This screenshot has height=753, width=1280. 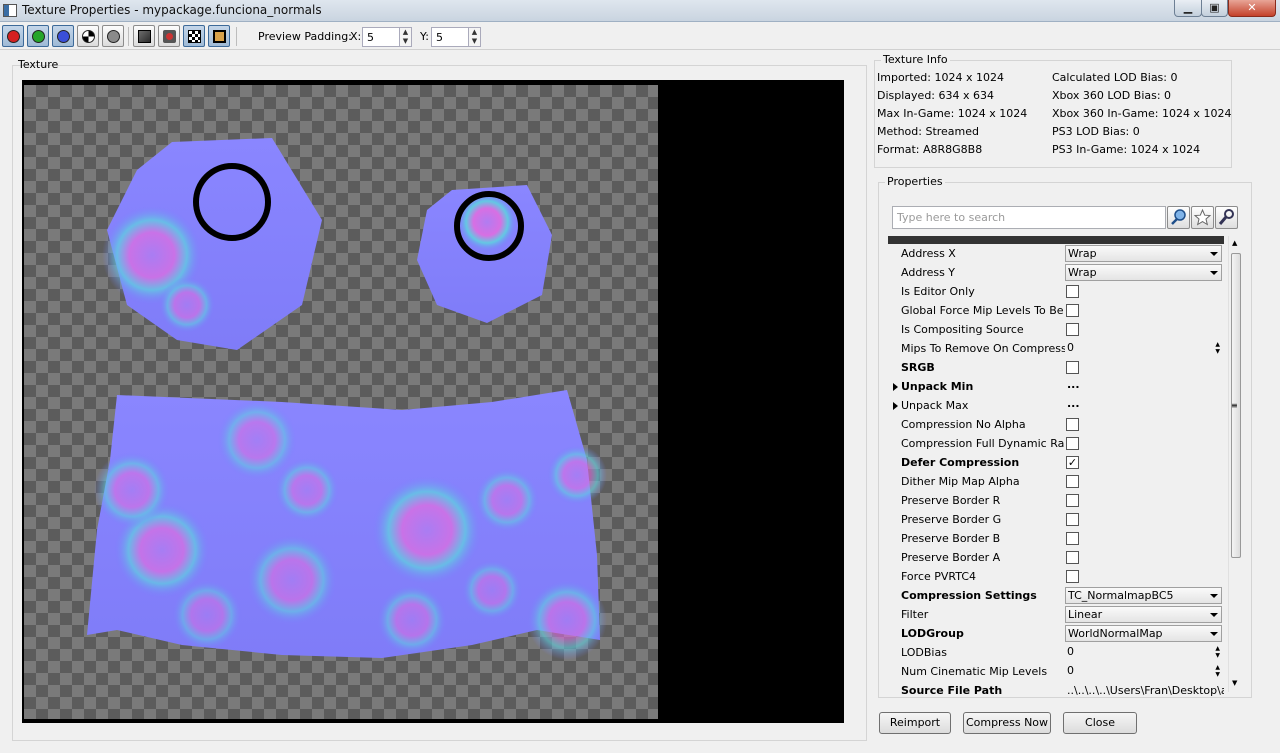 What do you see at coordinates (895, 406) in the screenshot?
I see `expand-arrow-icon` at bounding box center [895, 406].